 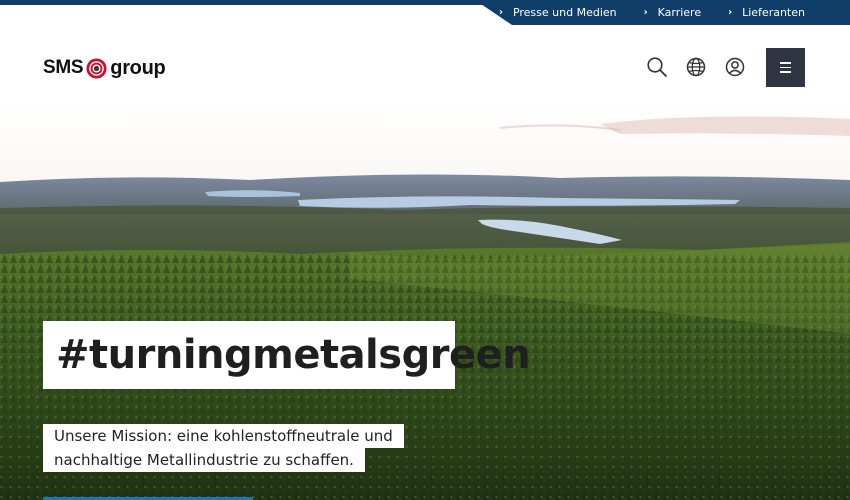 I want to click on utility-link-careers: › Karriere, so click(x=672, y=12).